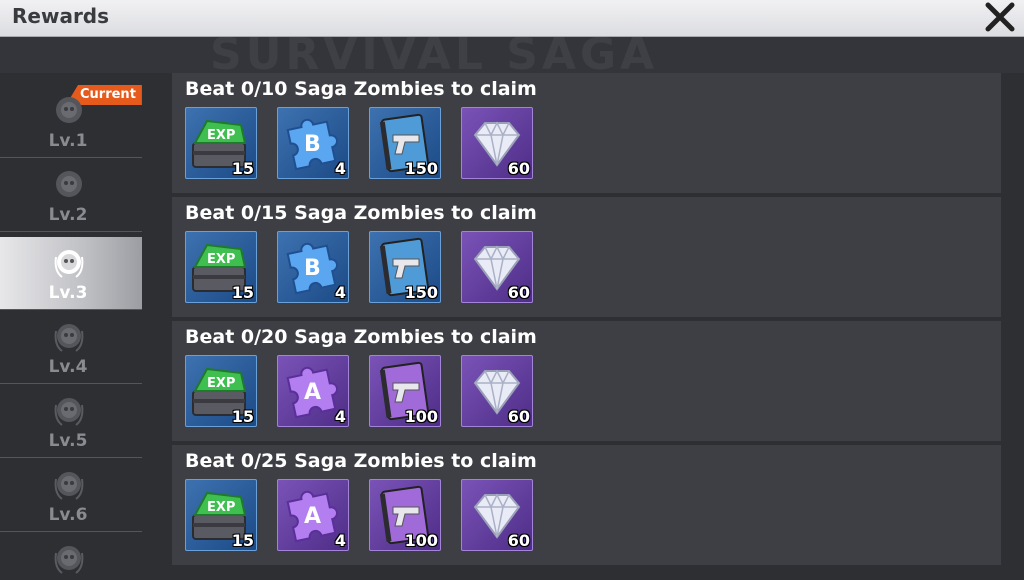 The width and height of the screenshot is (1024, 580). What do you see at coordinates (434, 55) in the screenshot?
I see `background-text: SURVIVAL SAGA` at bounding box center [434, 55].